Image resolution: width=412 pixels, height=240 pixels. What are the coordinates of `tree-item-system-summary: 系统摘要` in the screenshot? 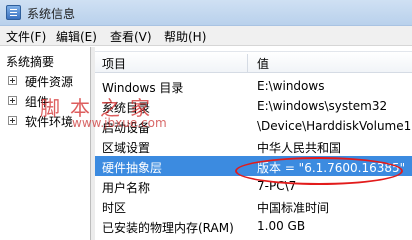 It's located at (30, 61).